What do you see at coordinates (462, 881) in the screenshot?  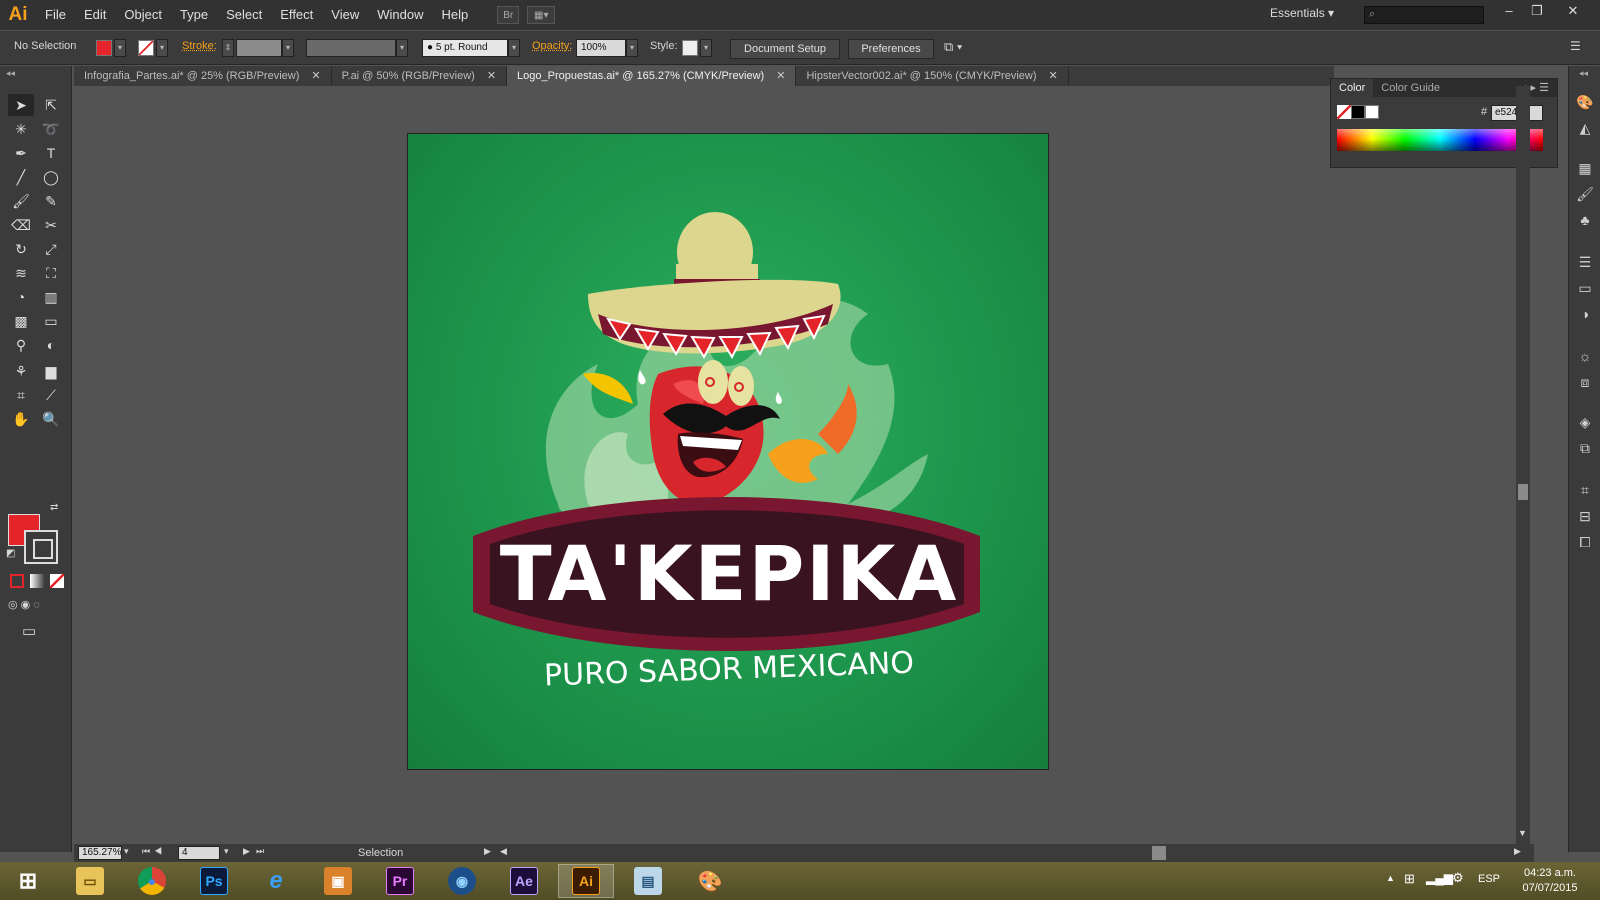 I see `media-player-app: ◉` at bounding box center [462, 881].